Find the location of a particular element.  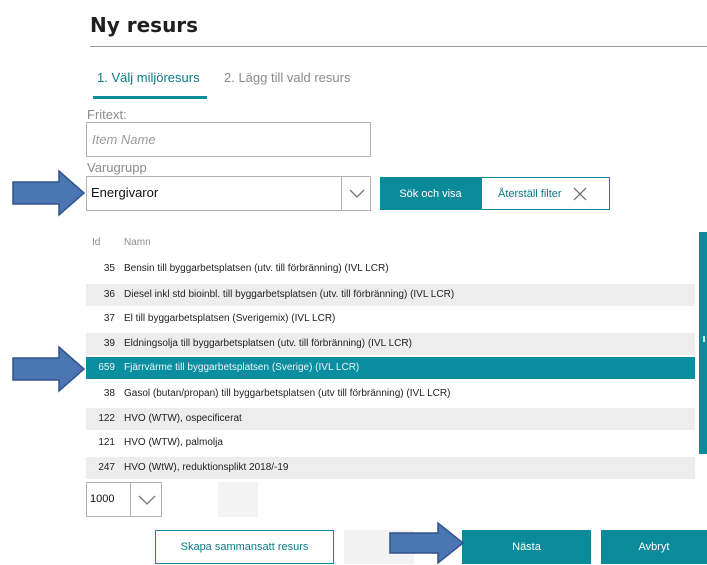

reset-filter-button: Återställ filter is located at coordinates (545, 193).